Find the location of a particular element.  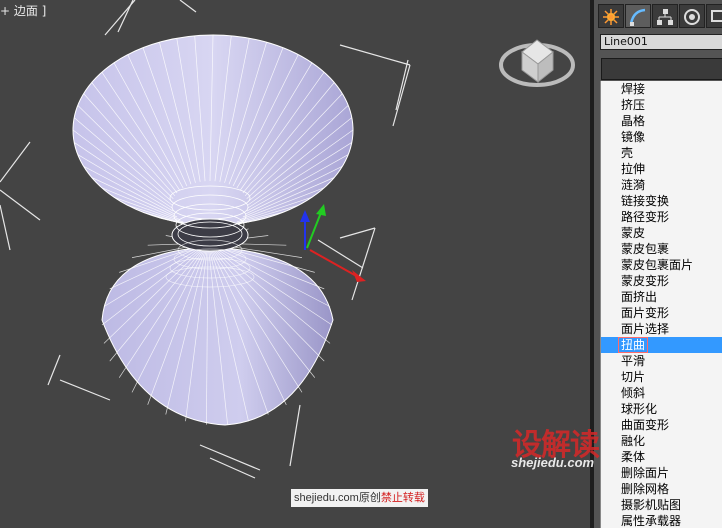

top-cone is located at coordinates (213, 130).